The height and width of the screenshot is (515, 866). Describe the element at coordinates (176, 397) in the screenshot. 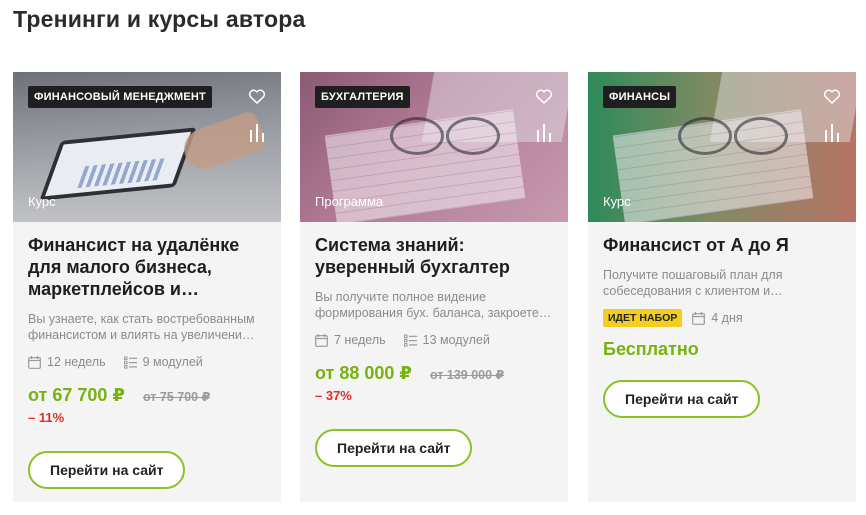

I see `course-old-price: от 75 700 ₽` at that location.